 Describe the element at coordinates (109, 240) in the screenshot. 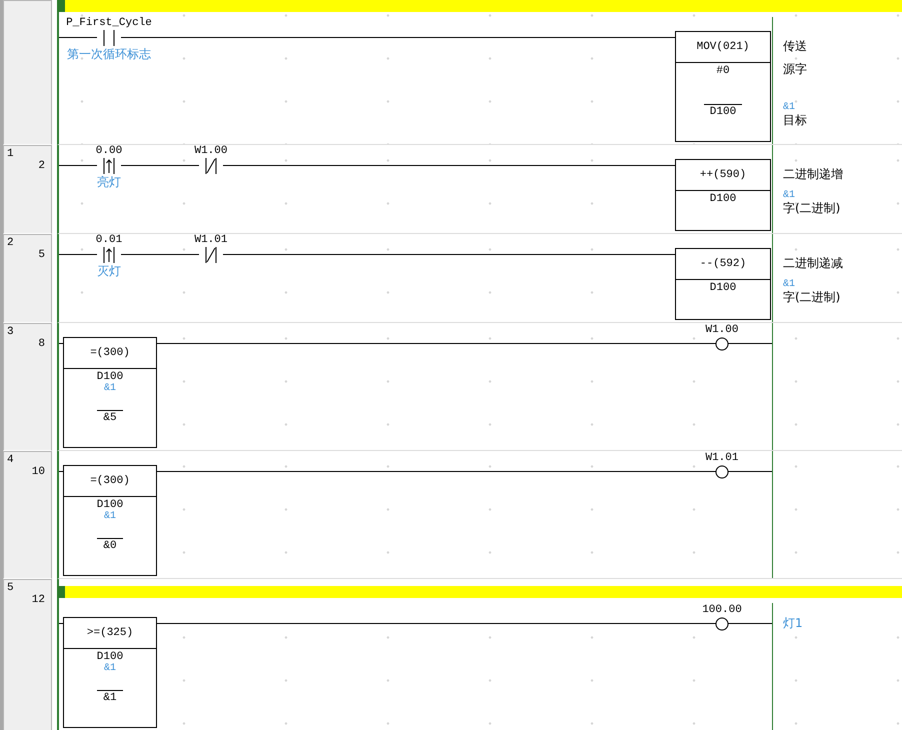

I see `contact-address: 0.01` at that location.